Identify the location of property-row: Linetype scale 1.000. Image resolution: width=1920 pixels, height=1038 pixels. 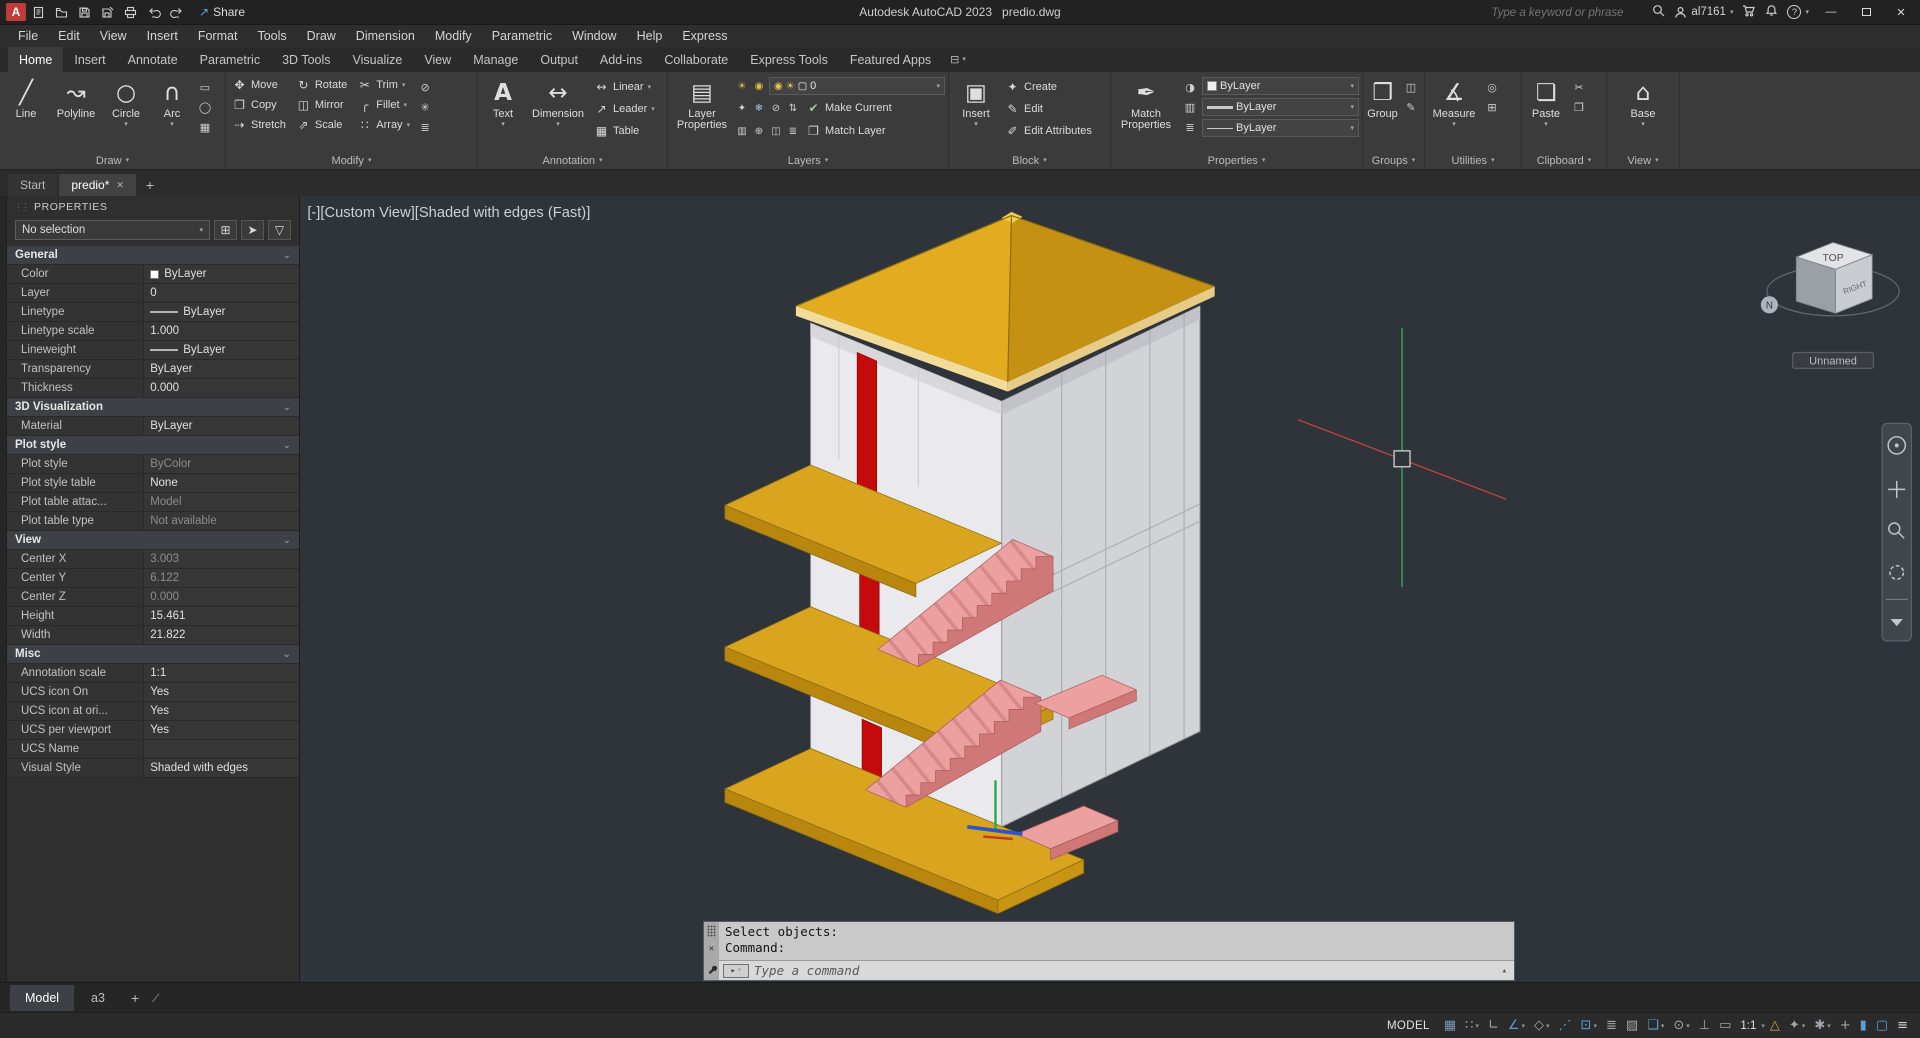
(153, 331).